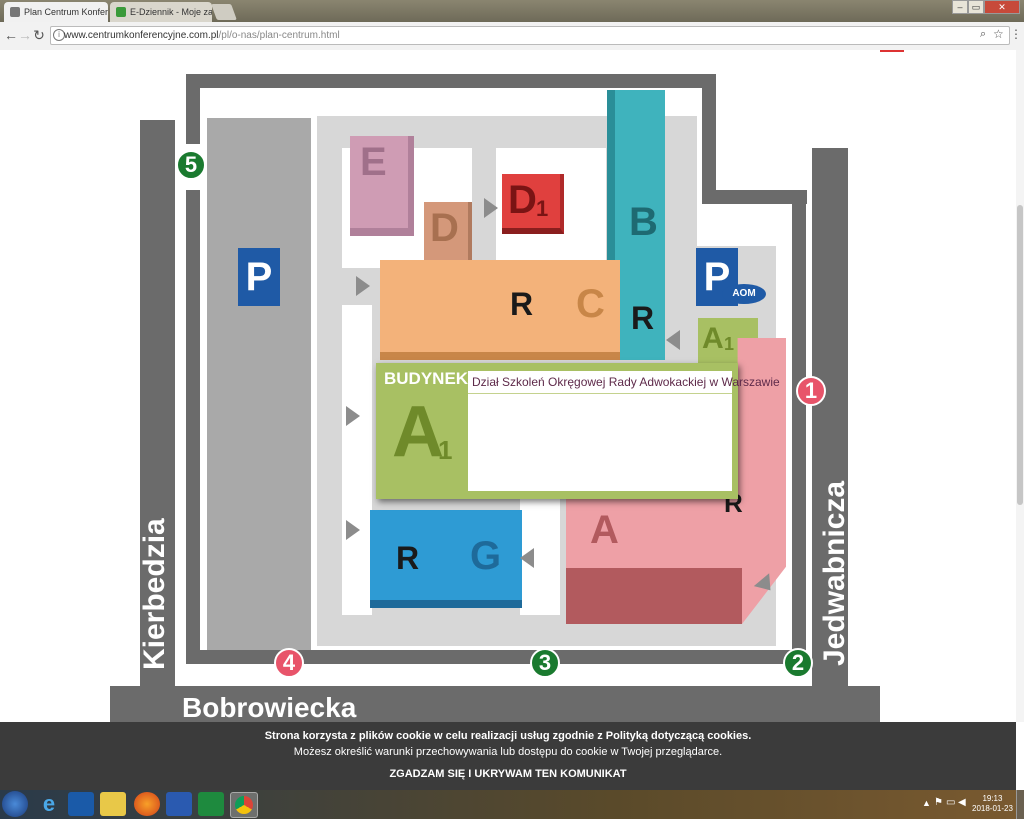  I want to click on gate-1: 1, so click(811, 391).